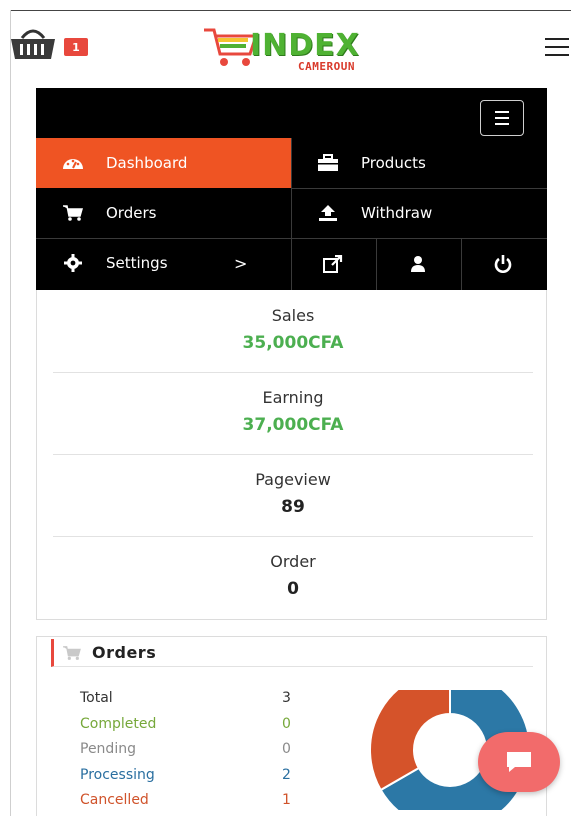 The height and width of the screenshot is (816, 571). I want to click on logo-text: INDEX, so click(305, 45).